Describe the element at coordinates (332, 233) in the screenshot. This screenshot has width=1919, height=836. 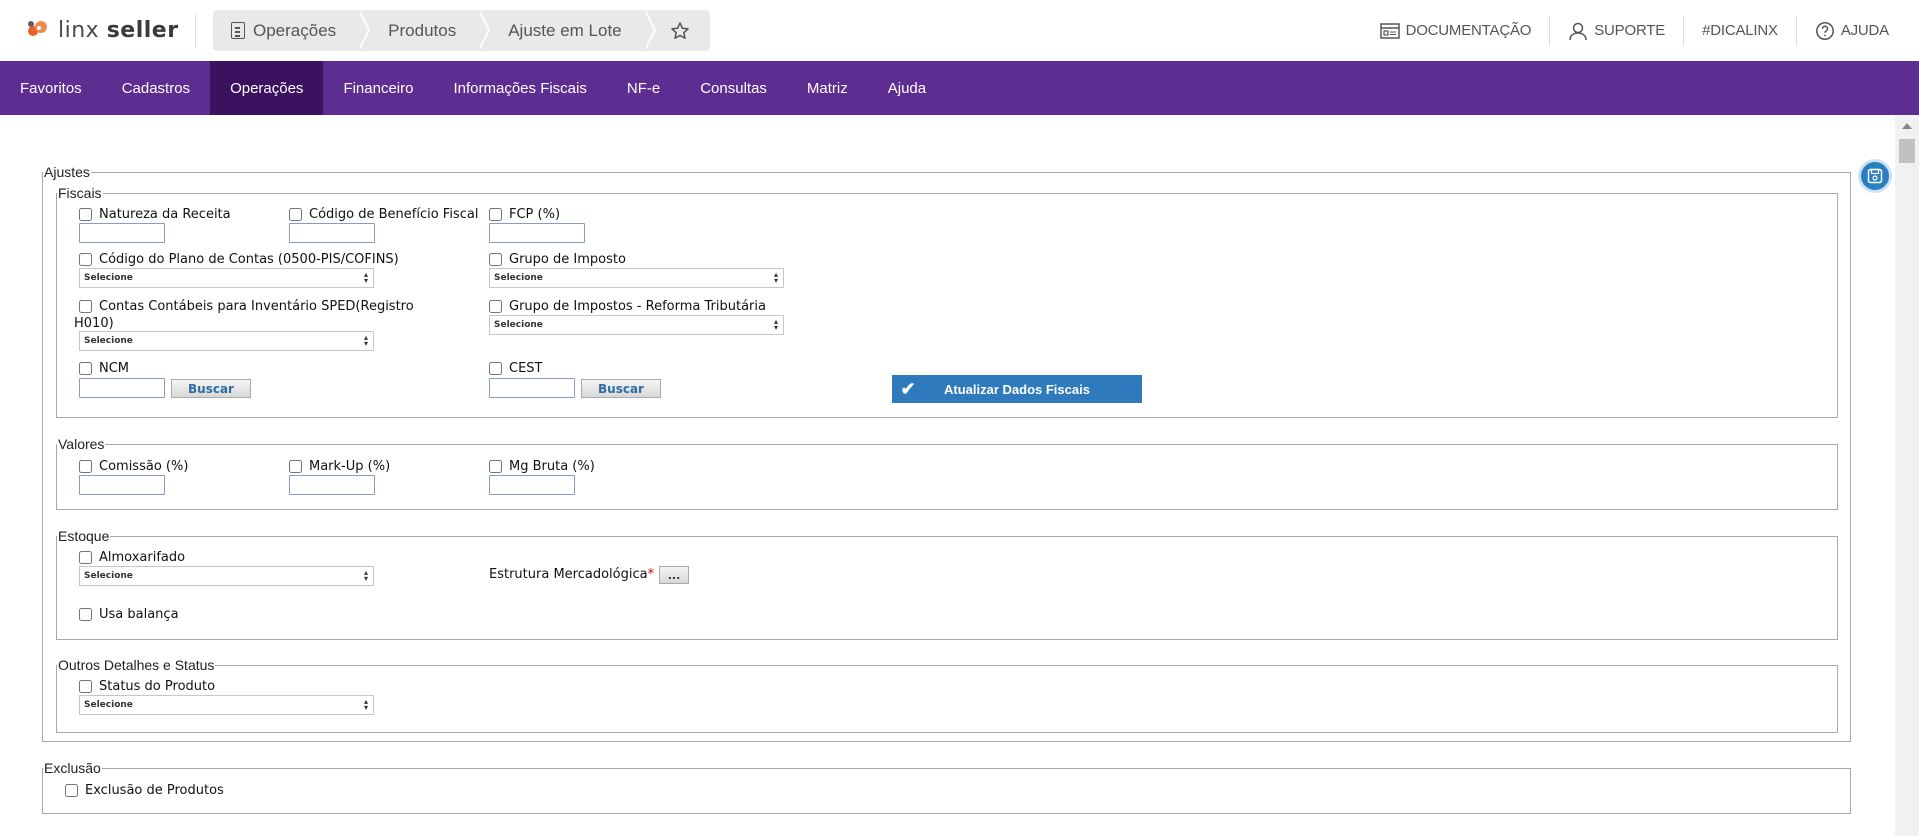
I see `codigo-beneficio-input` at that location.